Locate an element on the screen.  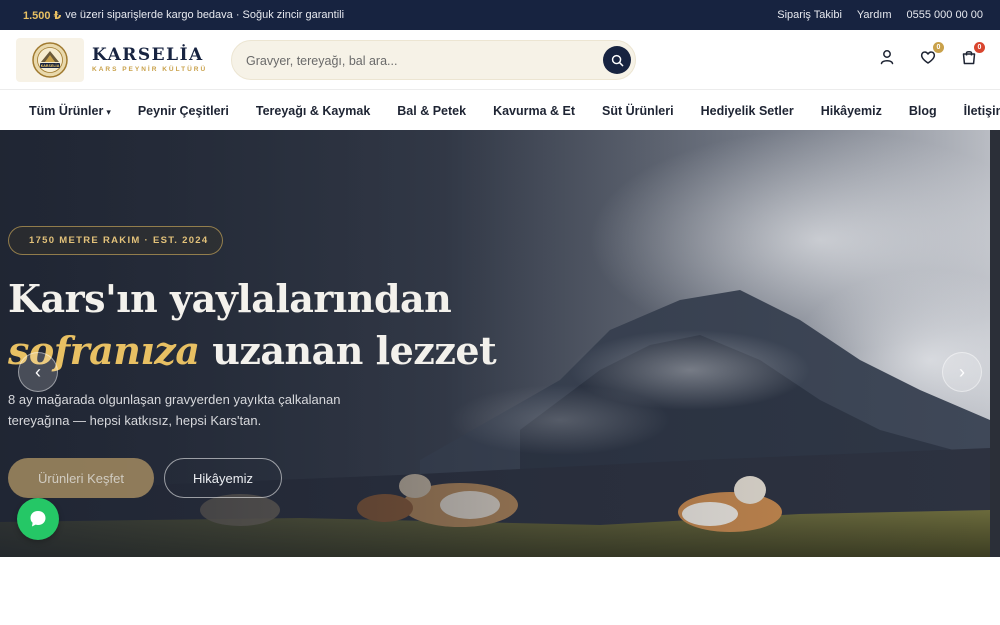
cart-button: 0 is located at coordinates (972, 54).